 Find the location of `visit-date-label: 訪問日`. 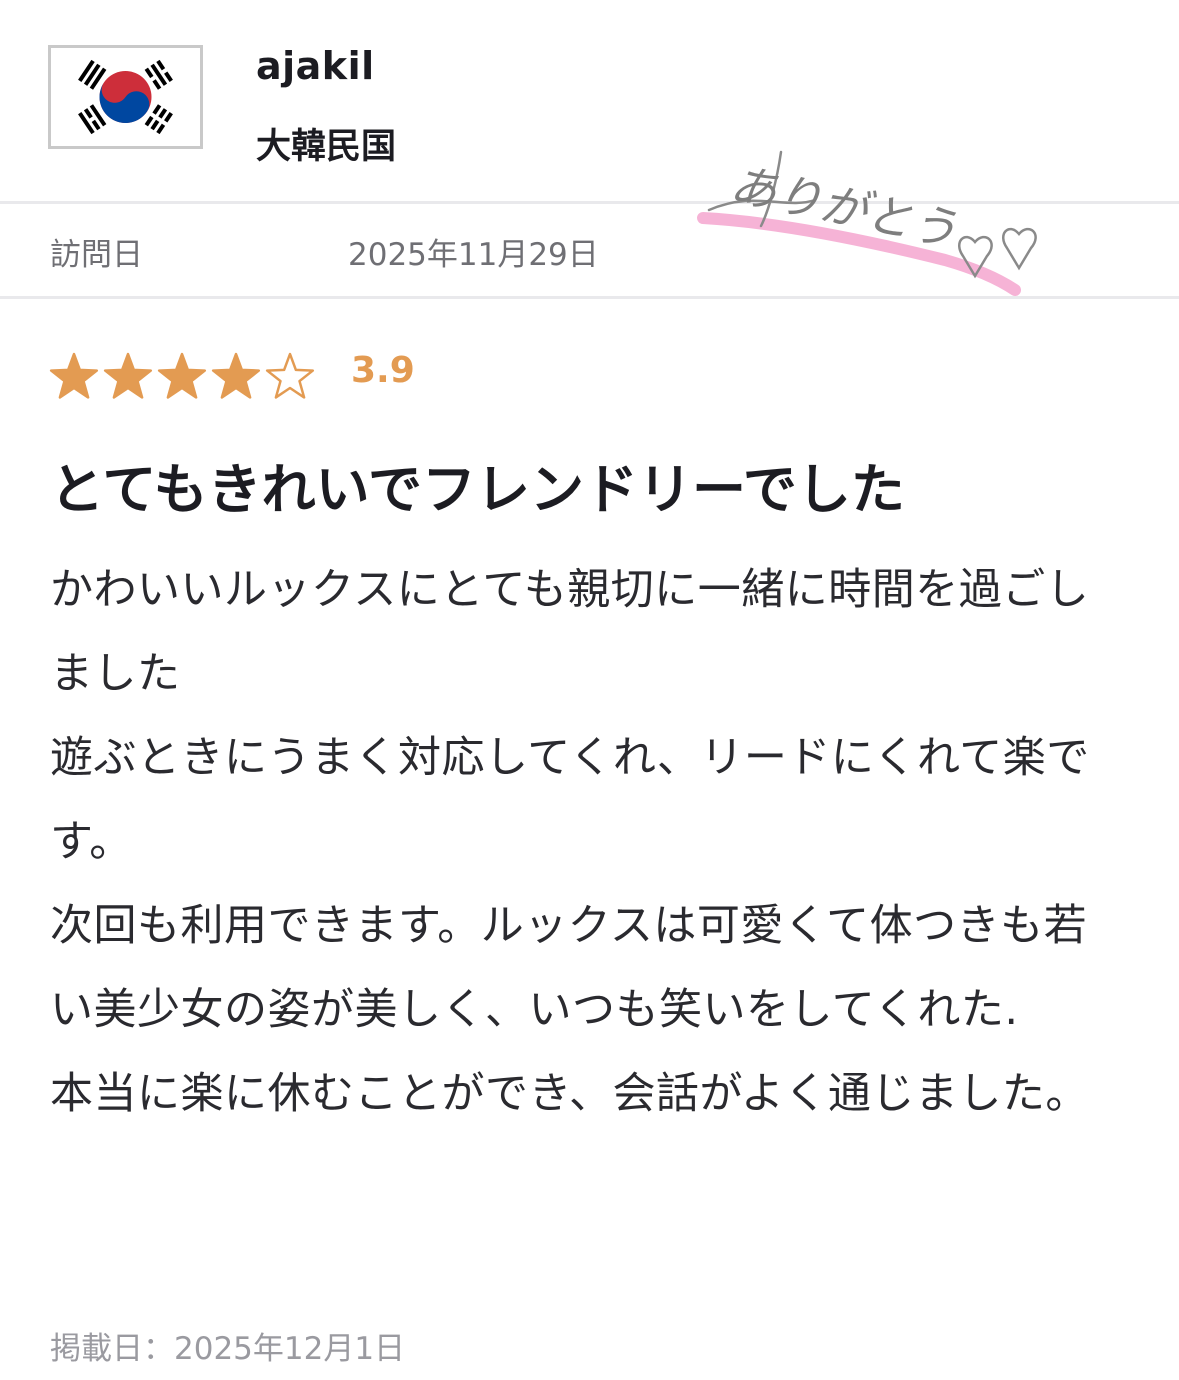

visit-date-label: 訪問日 is located at coordinates (96, 255).